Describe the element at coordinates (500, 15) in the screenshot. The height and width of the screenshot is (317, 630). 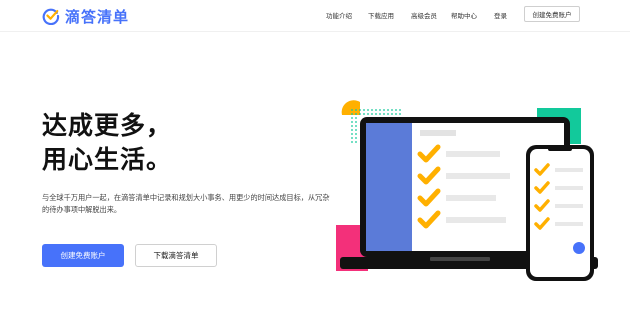
I see `nav-login: 登录` at that location.